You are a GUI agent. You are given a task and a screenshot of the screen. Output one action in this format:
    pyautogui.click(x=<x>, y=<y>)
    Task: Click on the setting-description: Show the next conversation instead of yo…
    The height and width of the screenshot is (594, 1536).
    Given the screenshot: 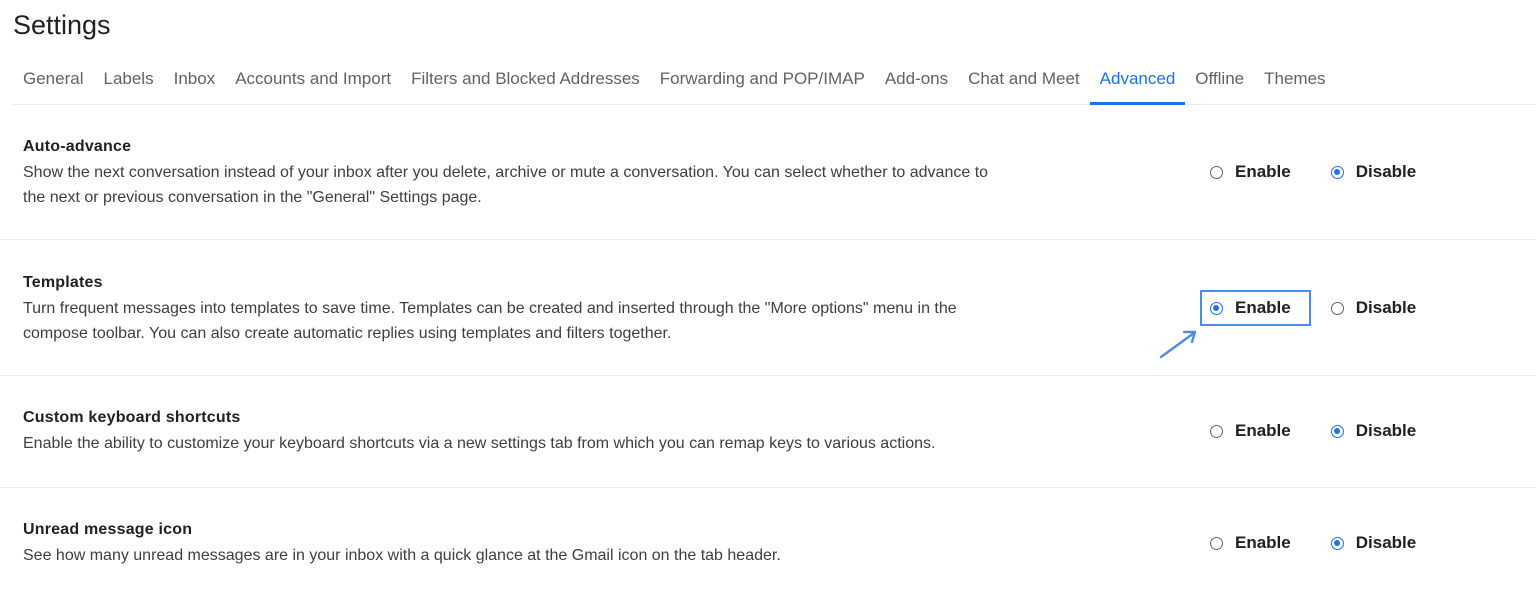 What is the action you would take?
    pyautogui.click(x=573, y=185)
    